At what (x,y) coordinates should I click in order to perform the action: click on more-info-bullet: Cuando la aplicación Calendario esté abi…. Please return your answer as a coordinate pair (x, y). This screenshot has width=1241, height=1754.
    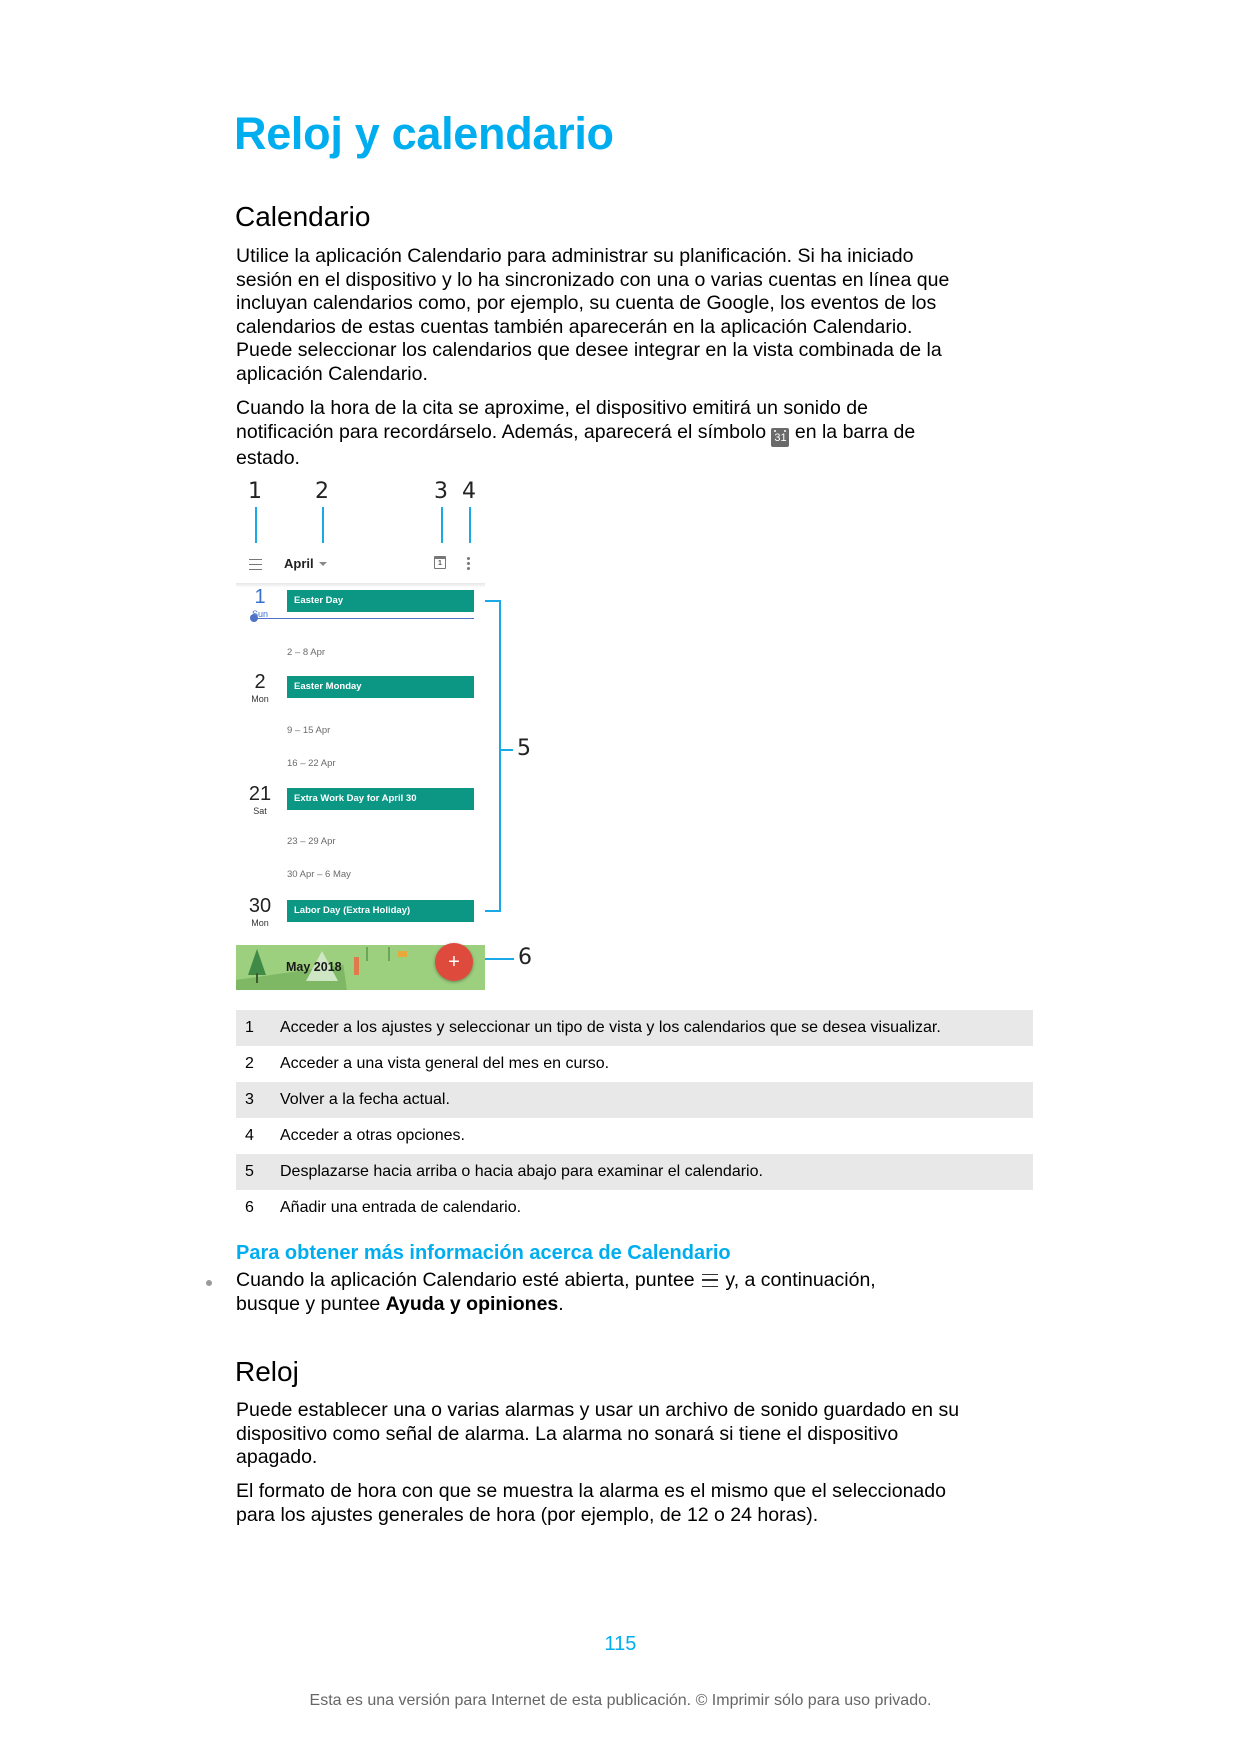
    Looking at the image, I should click on (636, 1292).